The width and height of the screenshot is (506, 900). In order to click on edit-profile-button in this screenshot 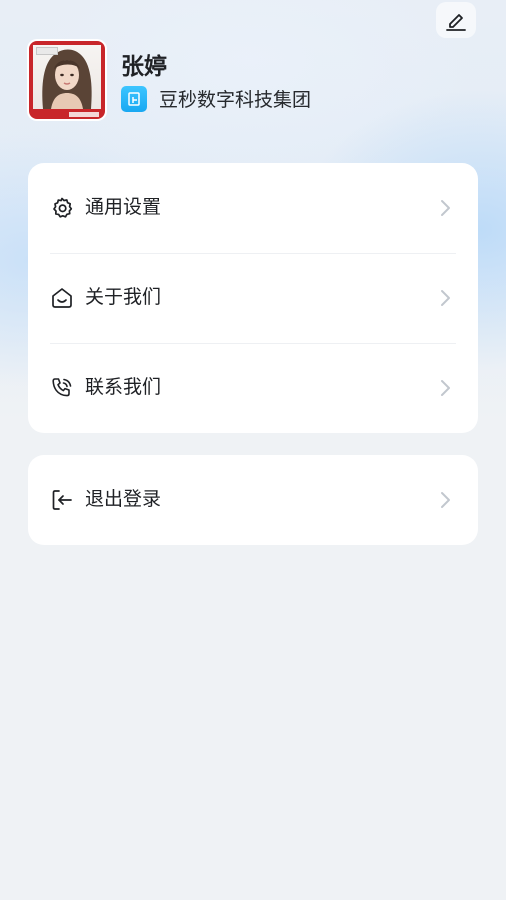, I will do `click(456, 20)`.